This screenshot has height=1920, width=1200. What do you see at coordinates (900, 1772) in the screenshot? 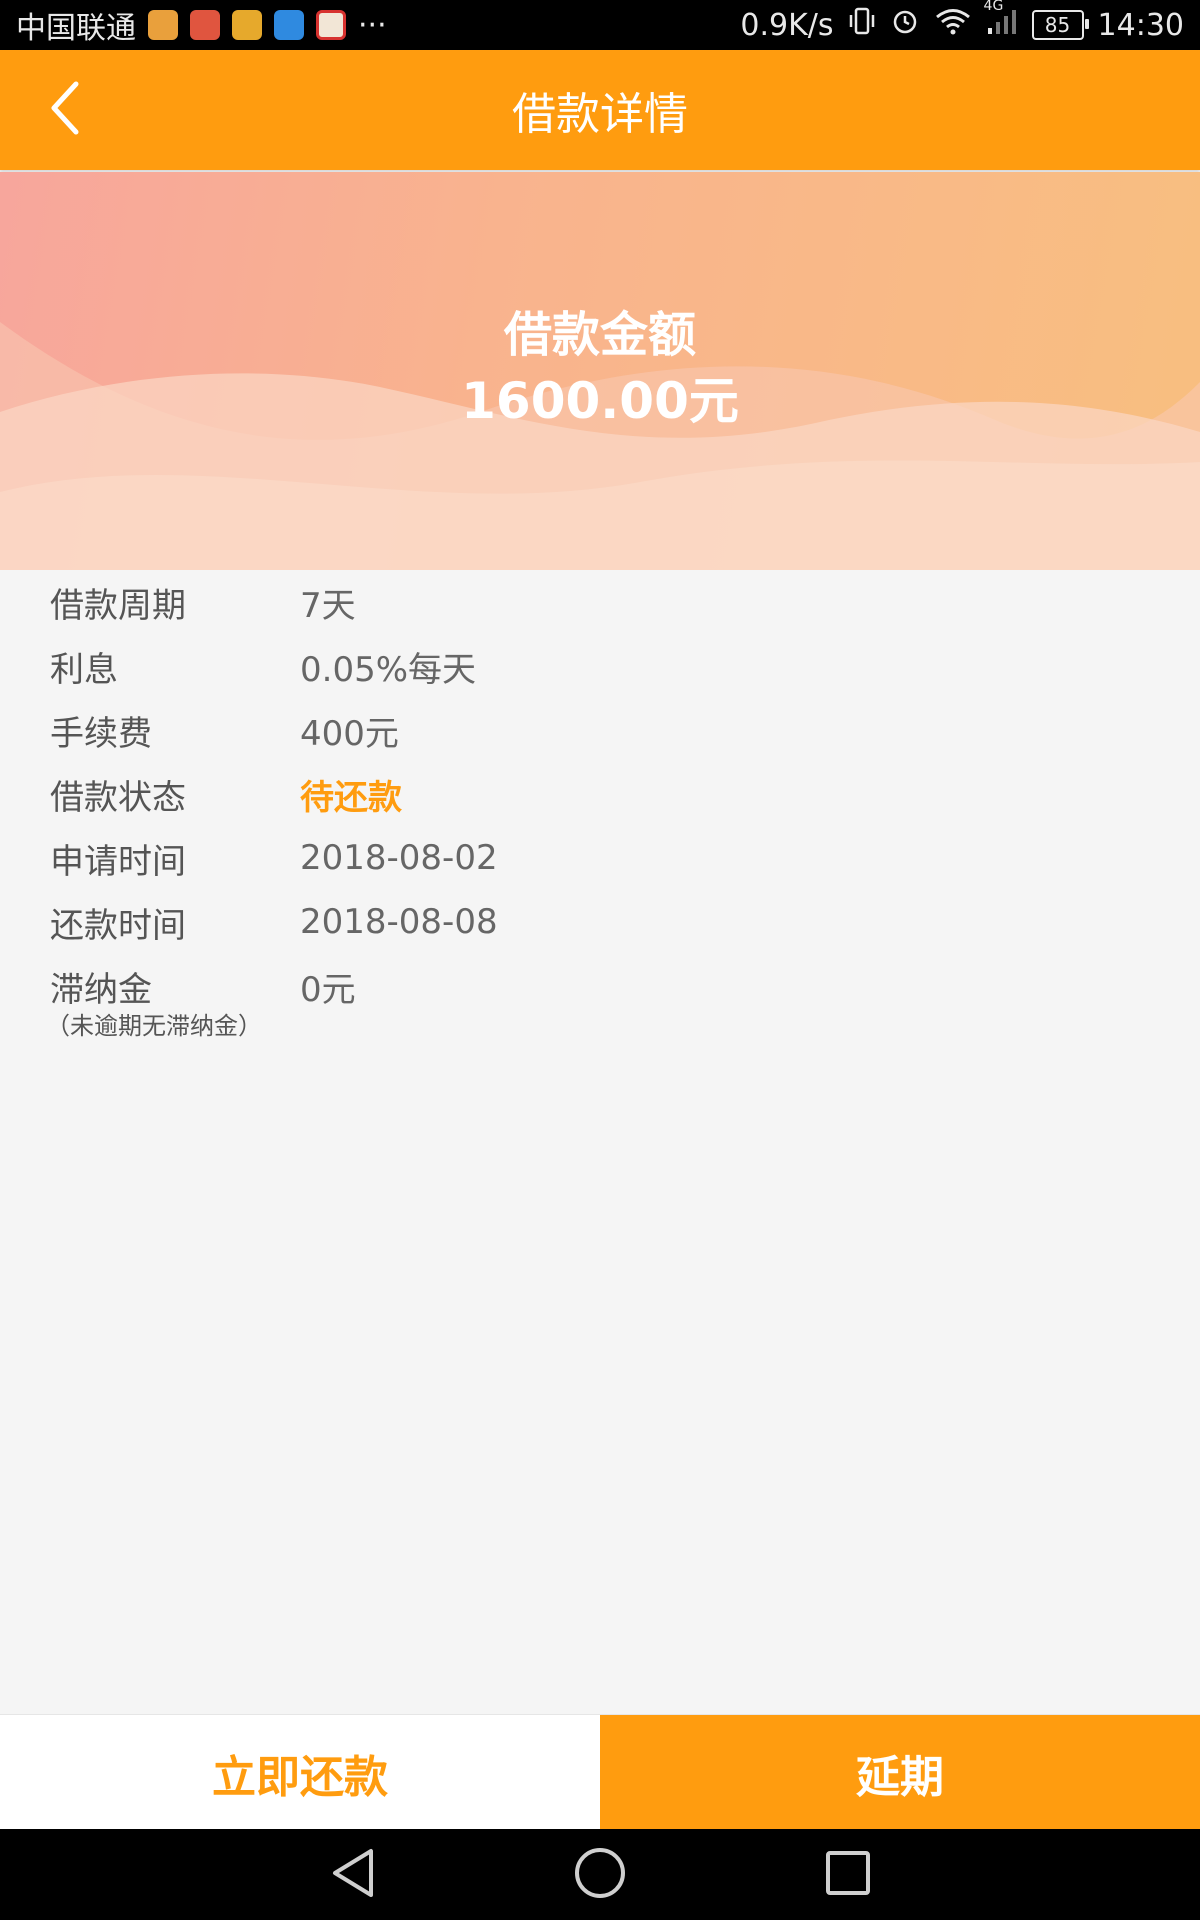
I see `extend-button: 延期` at bounding box center [900, 1772].